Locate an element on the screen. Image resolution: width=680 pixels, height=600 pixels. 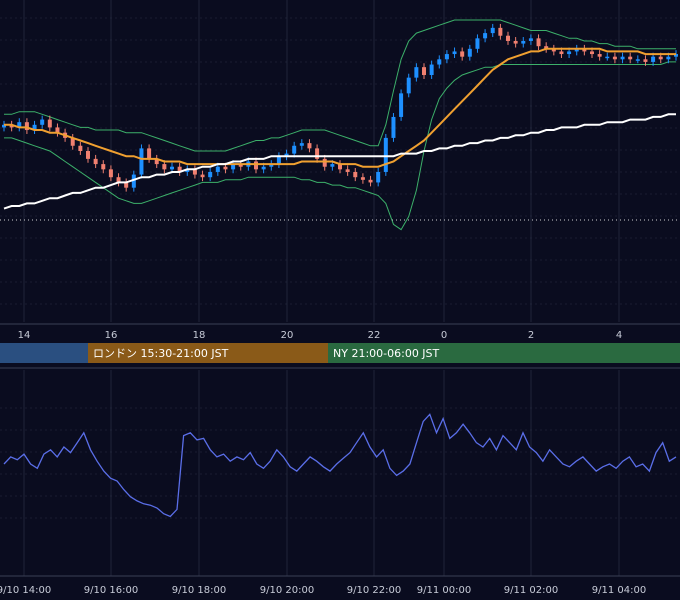
bottom-tick-label: 9/10 14:00 is located at coordinates (25, 590).